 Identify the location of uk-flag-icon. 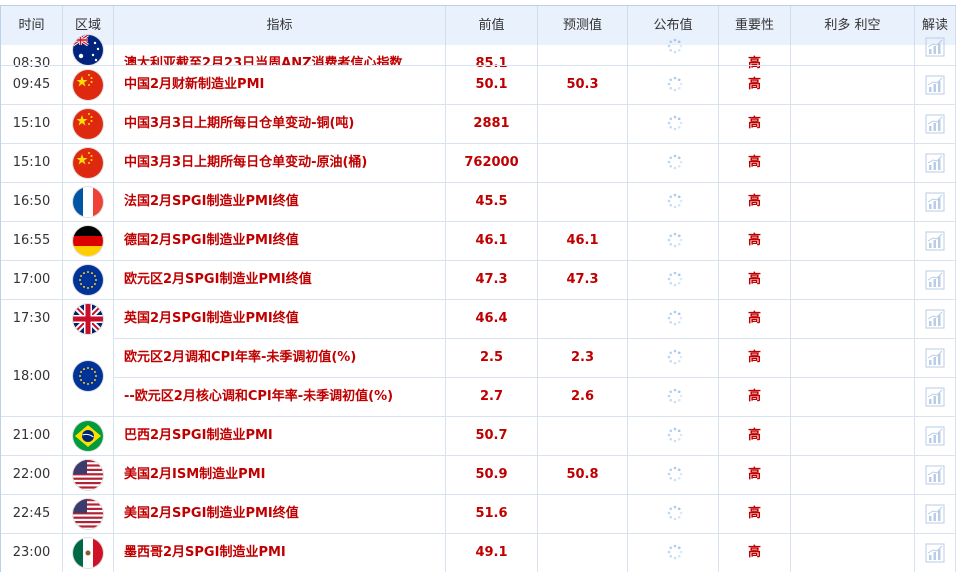
(88, 319).